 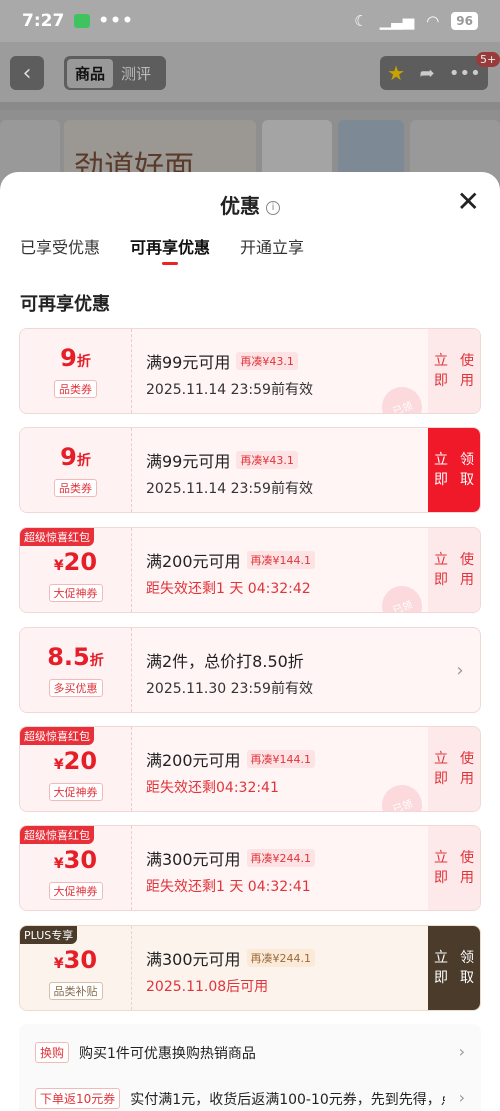 I want to click on coupon-gap-pill: 再凑¥244.1, so click(x=281, y=858).